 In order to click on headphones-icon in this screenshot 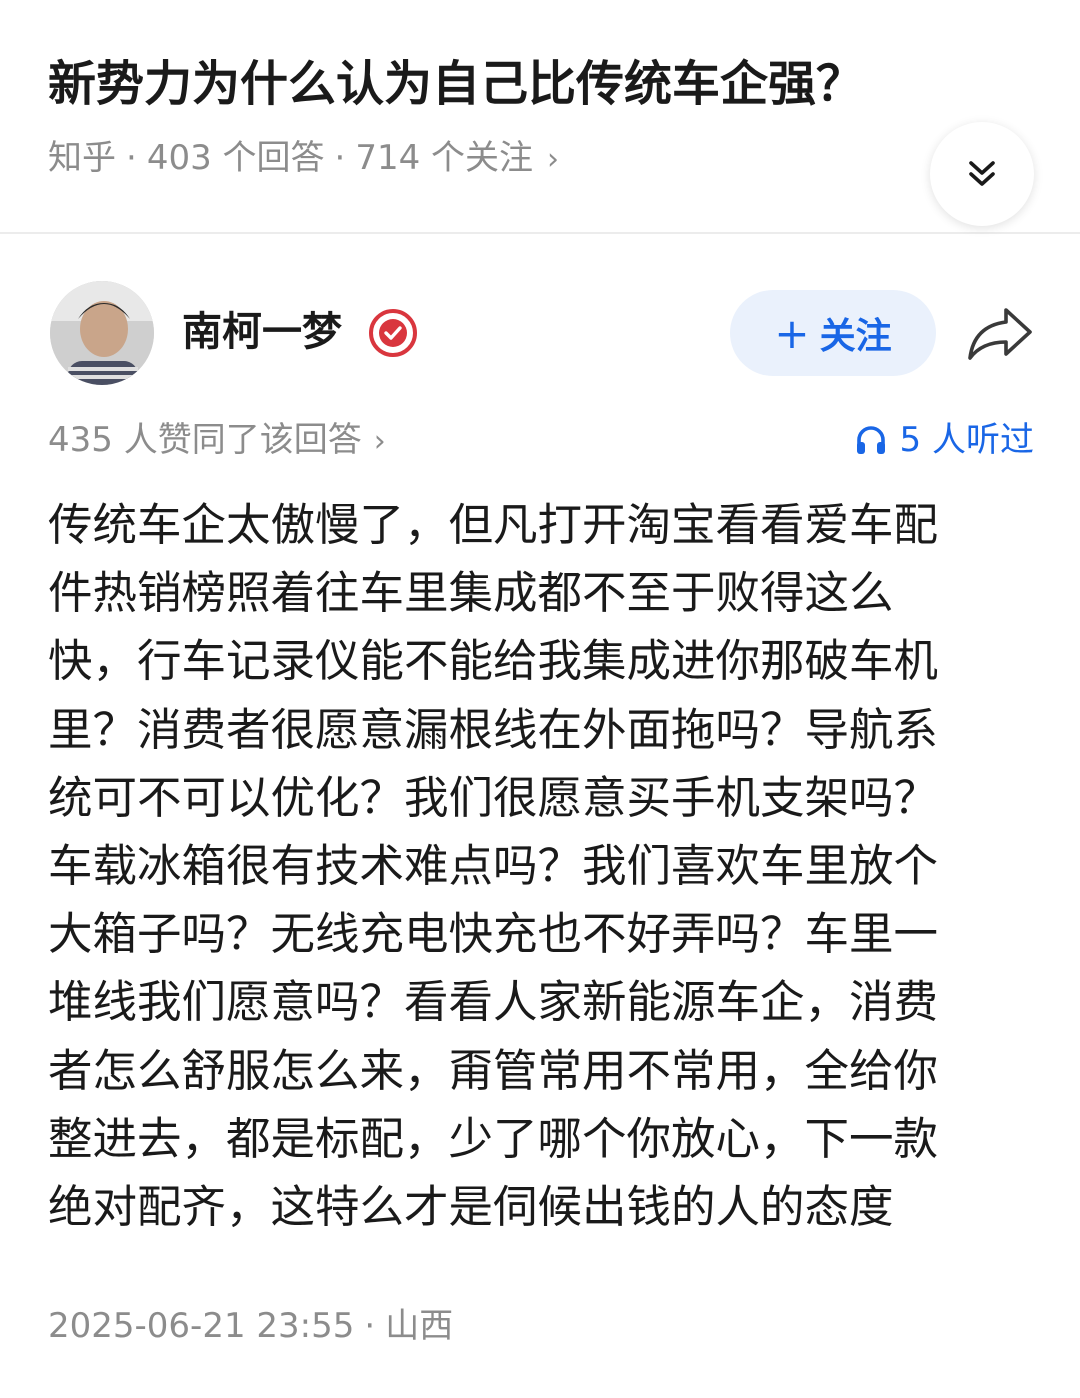, I will do `click(870, 440)`.